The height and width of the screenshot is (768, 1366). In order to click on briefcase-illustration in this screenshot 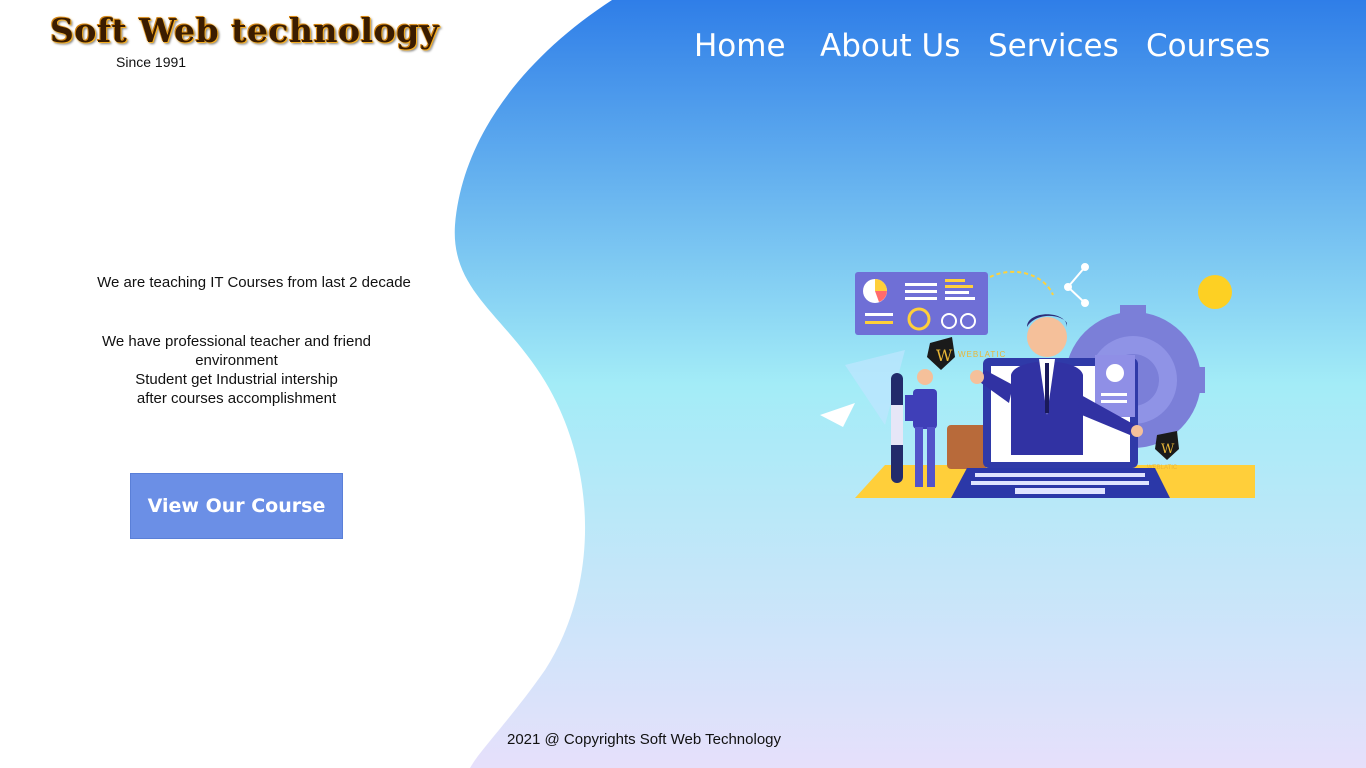, I will do `click(967, 447)`.